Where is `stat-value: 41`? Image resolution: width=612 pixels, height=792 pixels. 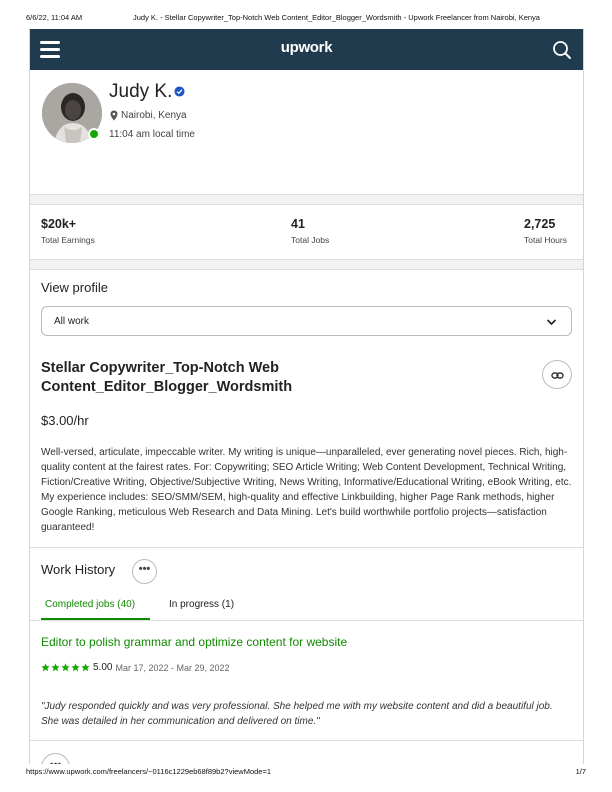
stat-value: 41 is located at coordinates (298, 224).